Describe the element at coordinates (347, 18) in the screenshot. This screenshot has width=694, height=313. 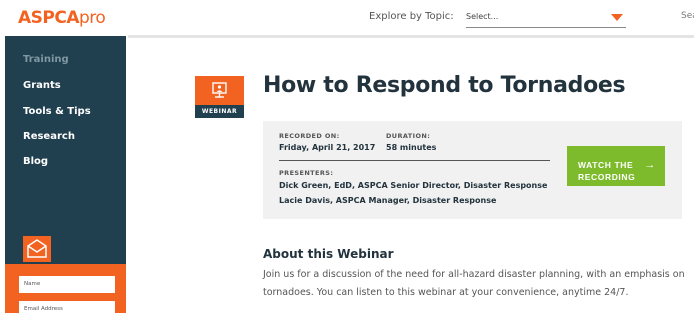
I see `top-bar: ASPCApro Explore by Topic: Select... Sea` at that location.